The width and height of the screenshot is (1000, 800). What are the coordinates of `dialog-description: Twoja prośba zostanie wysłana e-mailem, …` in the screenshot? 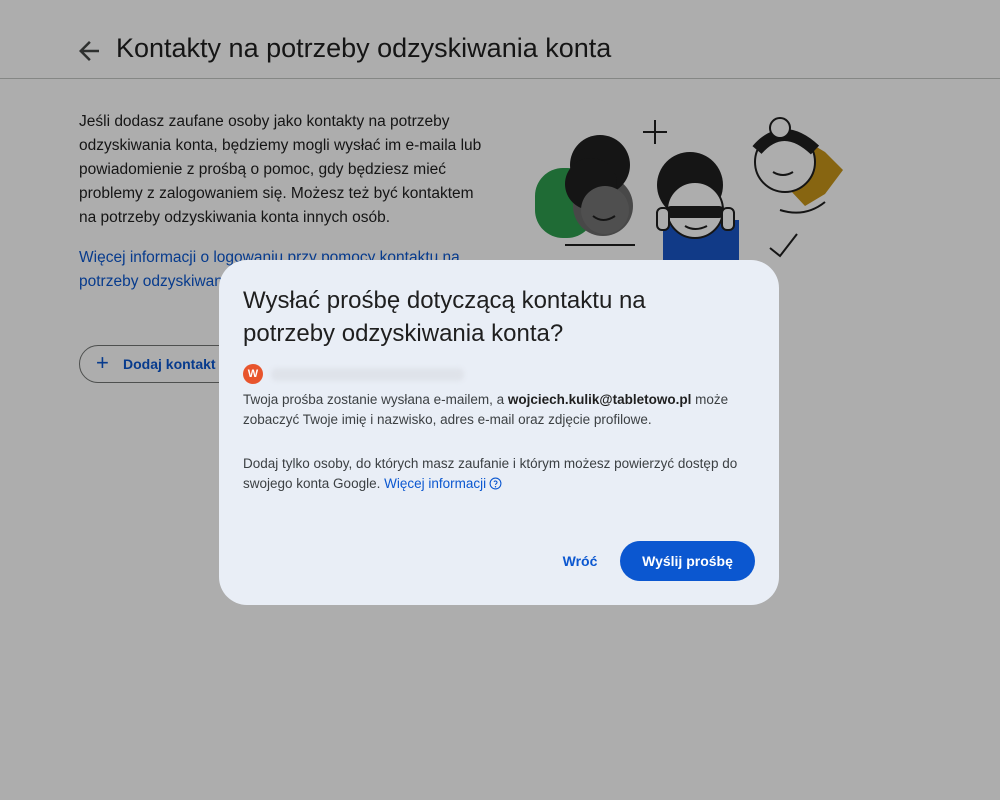 It's located at (503, 410).